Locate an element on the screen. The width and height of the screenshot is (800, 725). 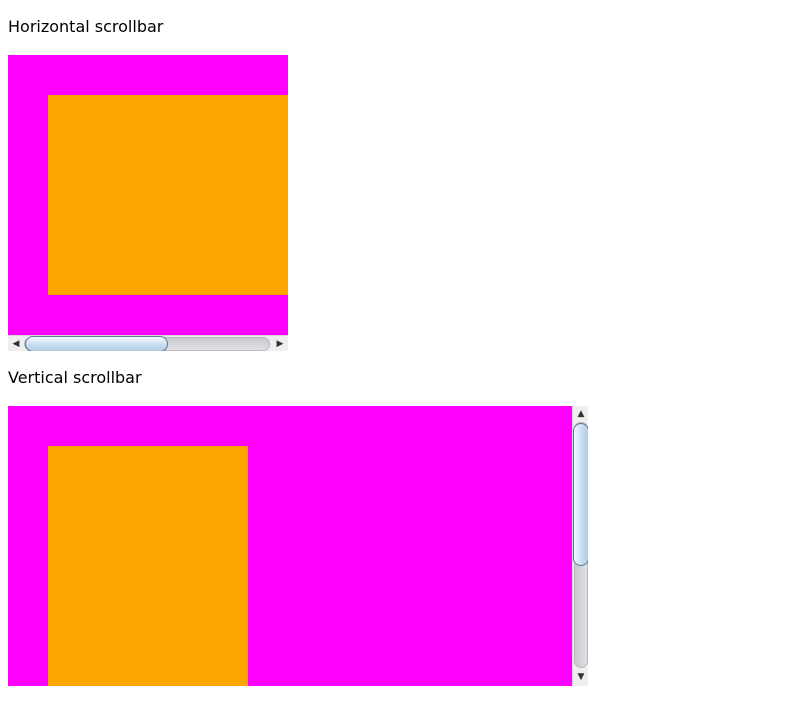
vertical-scrollbar-label: Vertical scrollbar is located at coordinates (75, 377).